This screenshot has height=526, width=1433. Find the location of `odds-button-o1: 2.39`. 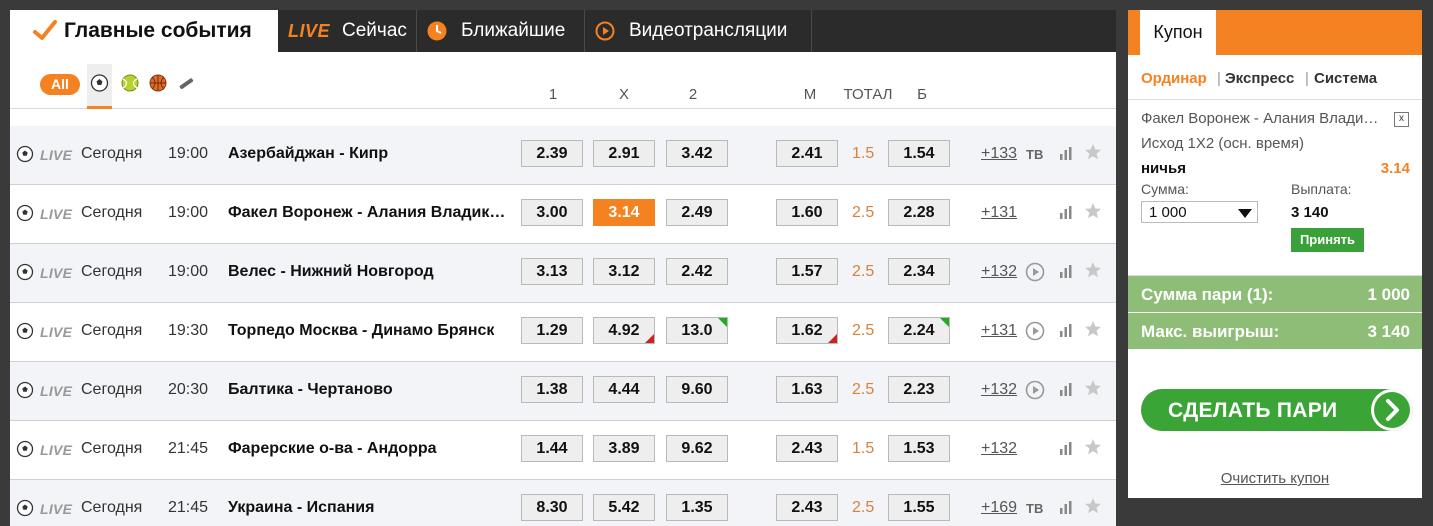

odds-button-o1: 2.39 is located at coordinates (552, 153).